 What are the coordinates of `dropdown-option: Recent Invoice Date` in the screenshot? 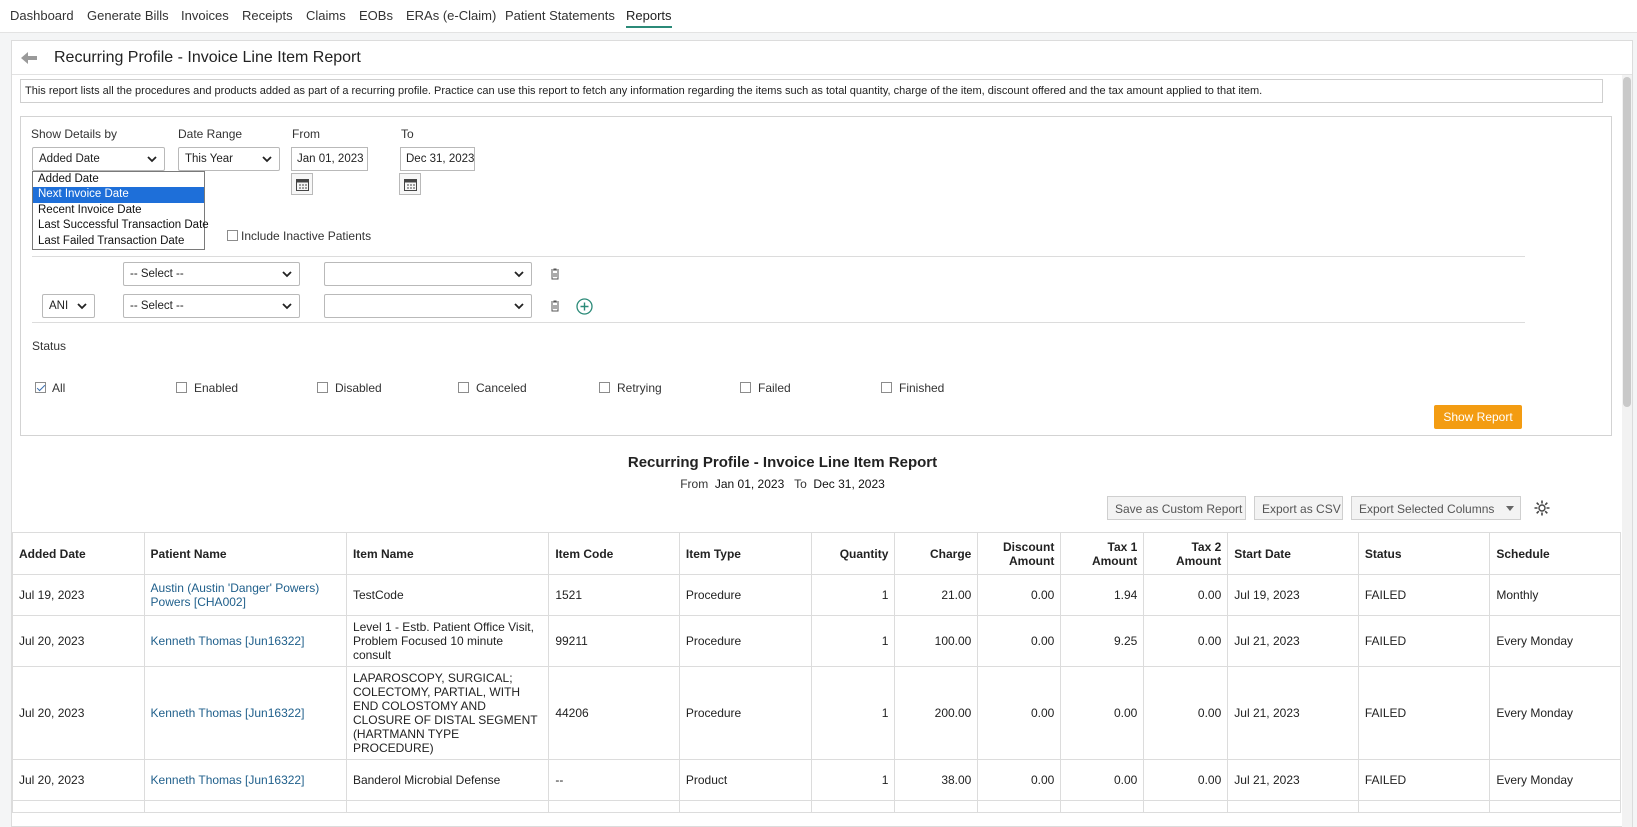 It's located at (118, 210).